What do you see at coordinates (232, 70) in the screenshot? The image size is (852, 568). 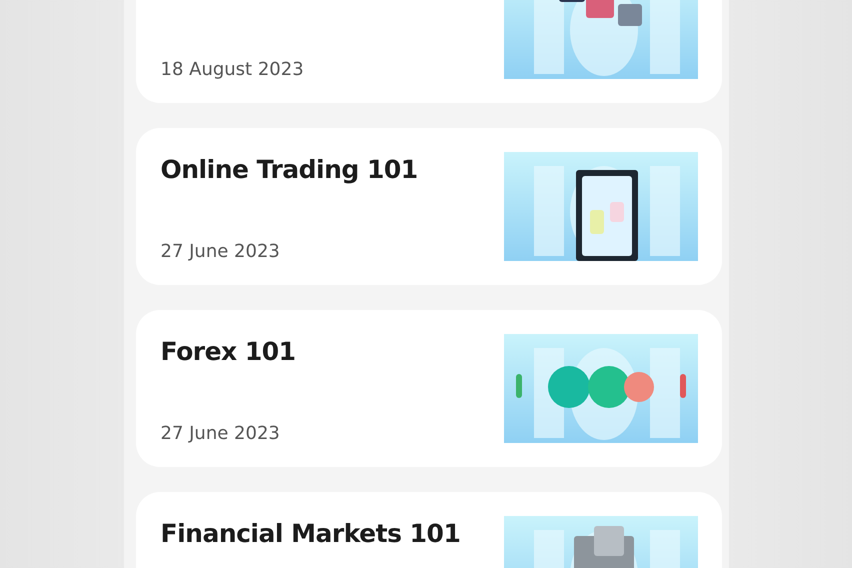 I see `article-date: 18 August 2023` at bounding box center [232, 70].